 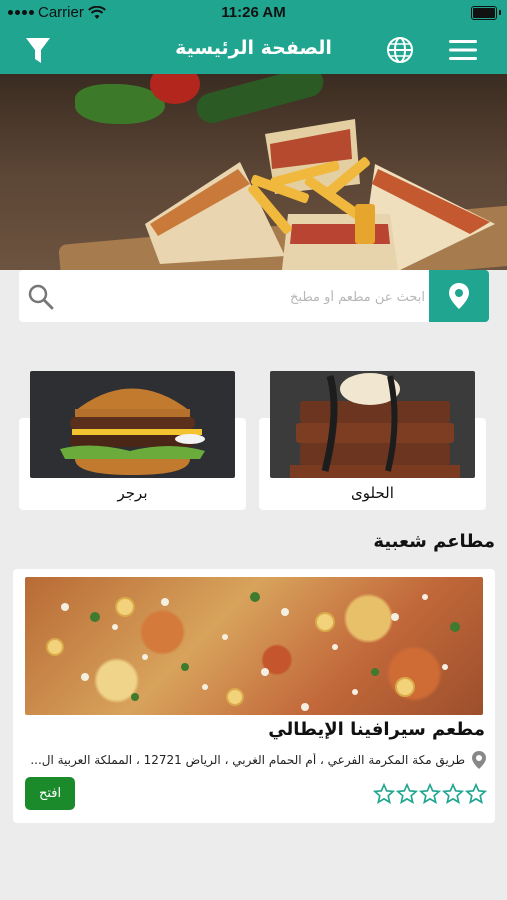 I want to click on menu-icon, so click(x=463, y=50).